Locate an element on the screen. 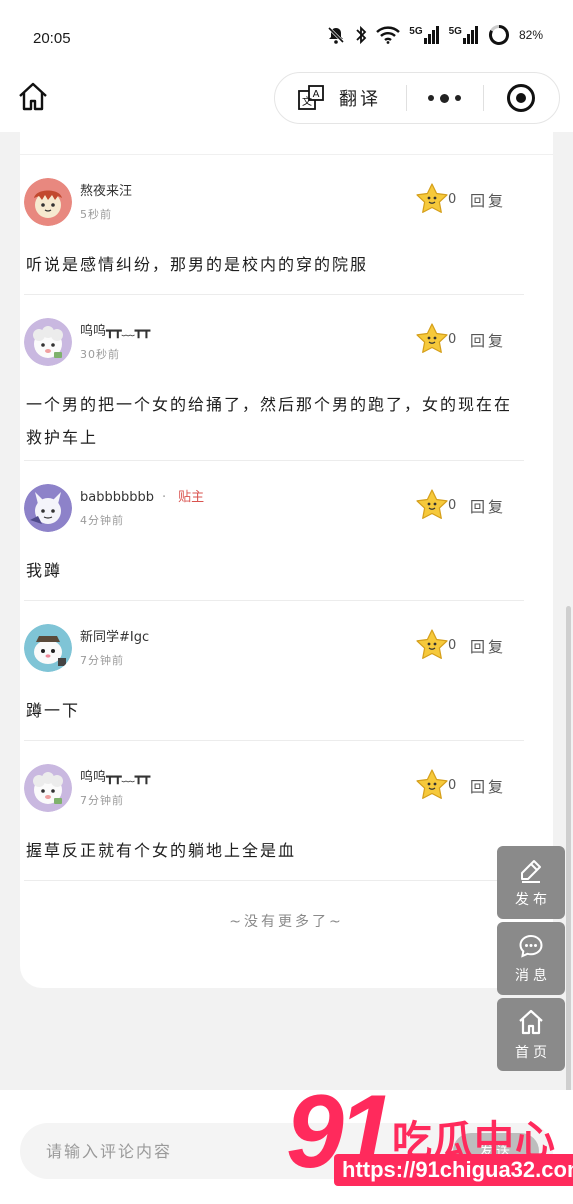  no-more-text: ~没有更多了~ is located at coordinates (286, 922).